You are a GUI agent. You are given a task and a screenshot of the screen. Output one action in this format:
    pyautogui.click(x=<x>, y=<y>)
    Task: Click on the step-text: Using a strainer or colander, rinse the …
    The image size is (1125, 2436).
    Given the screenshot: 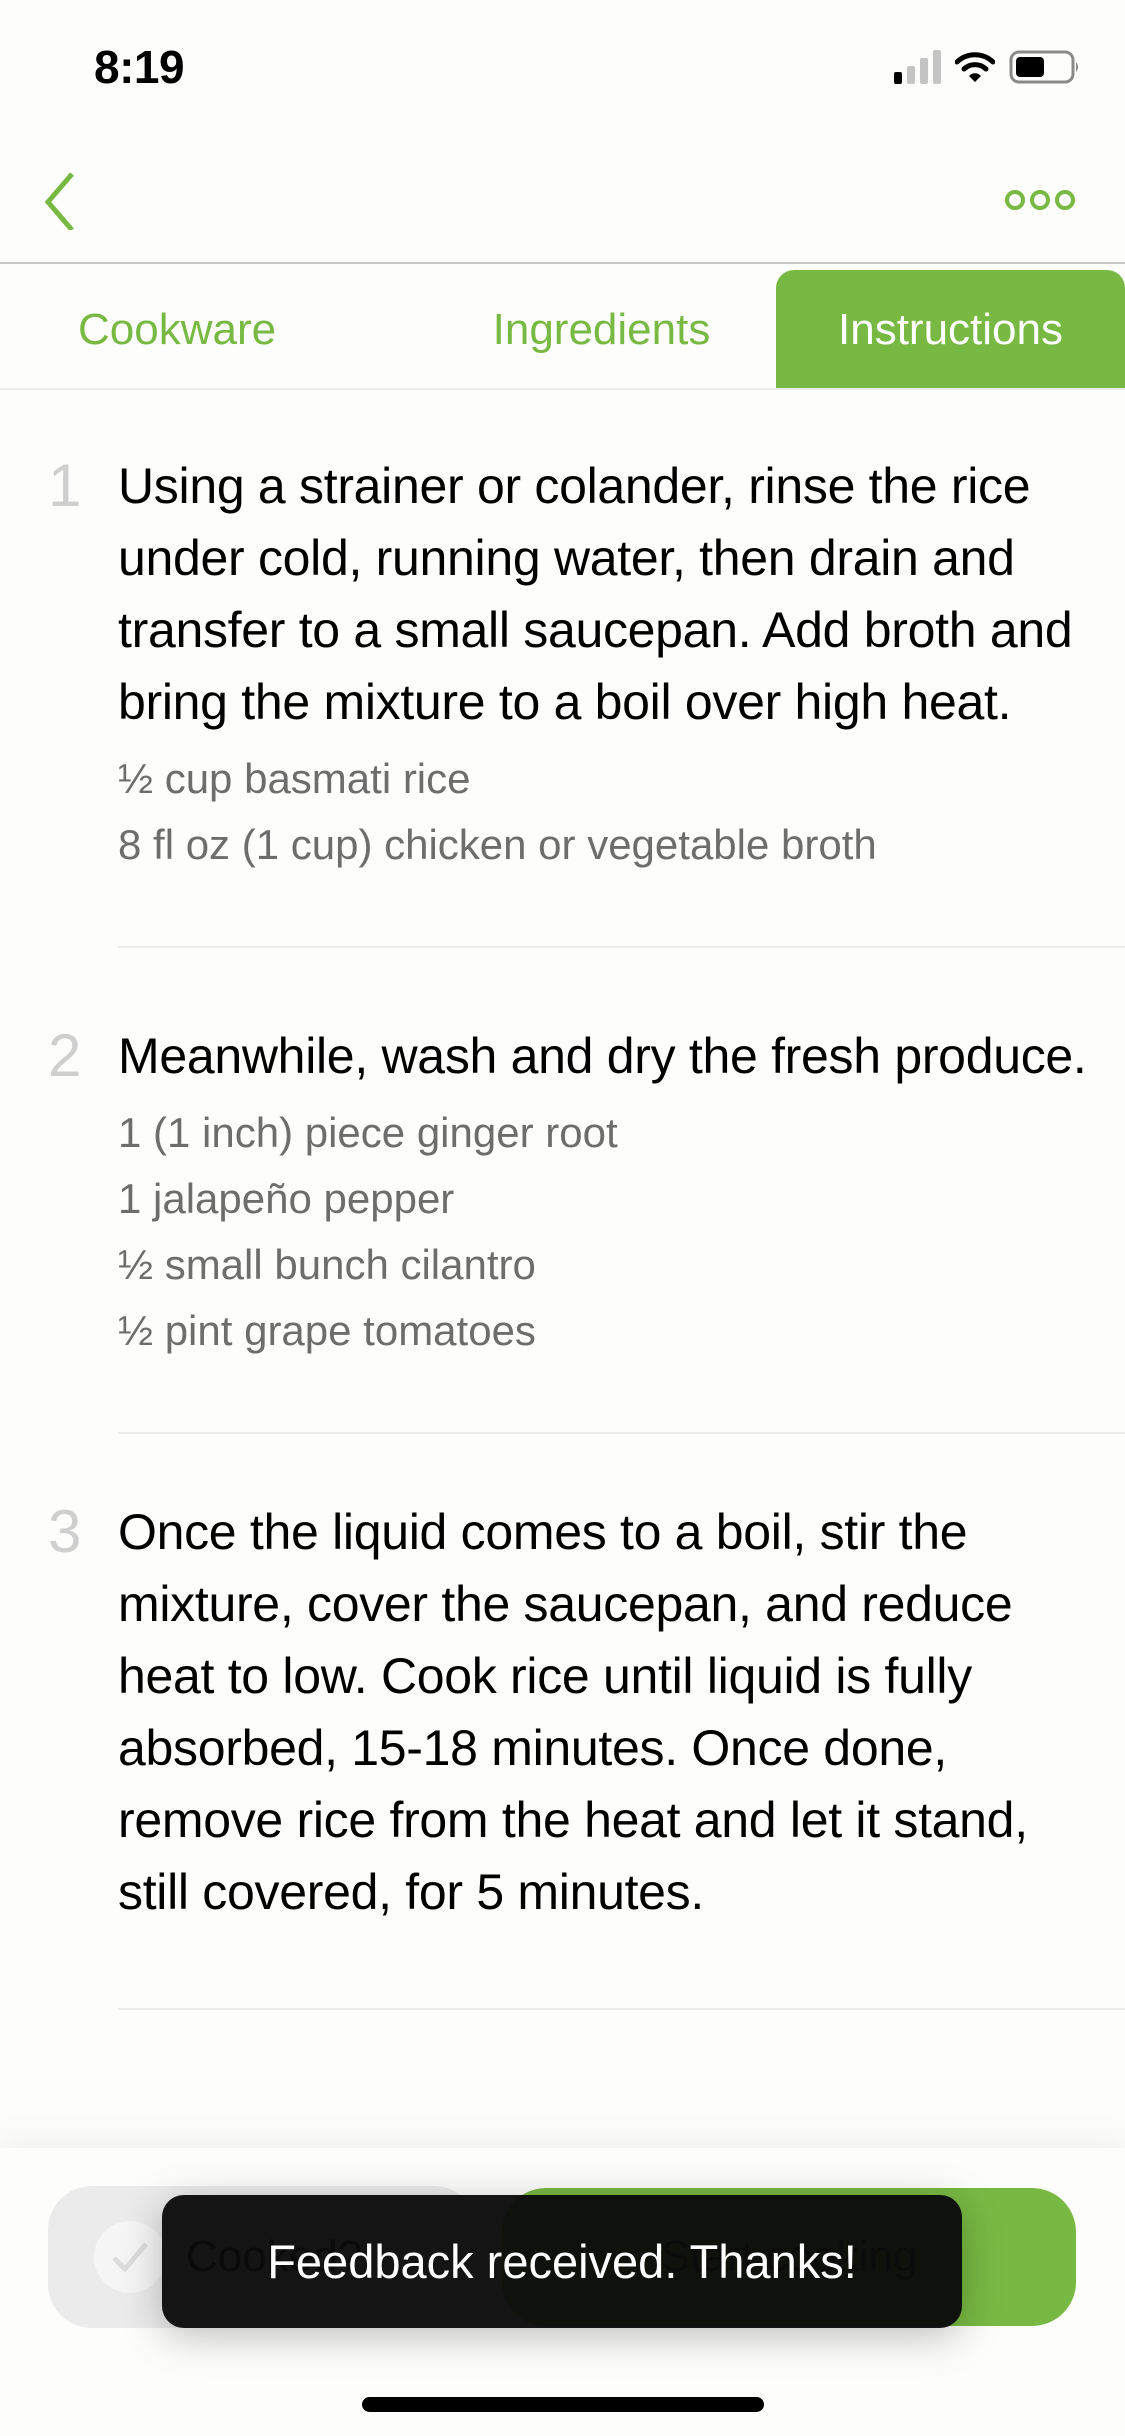 What is the action you would take?
    pyautogui.click(x=595, y=594)
    